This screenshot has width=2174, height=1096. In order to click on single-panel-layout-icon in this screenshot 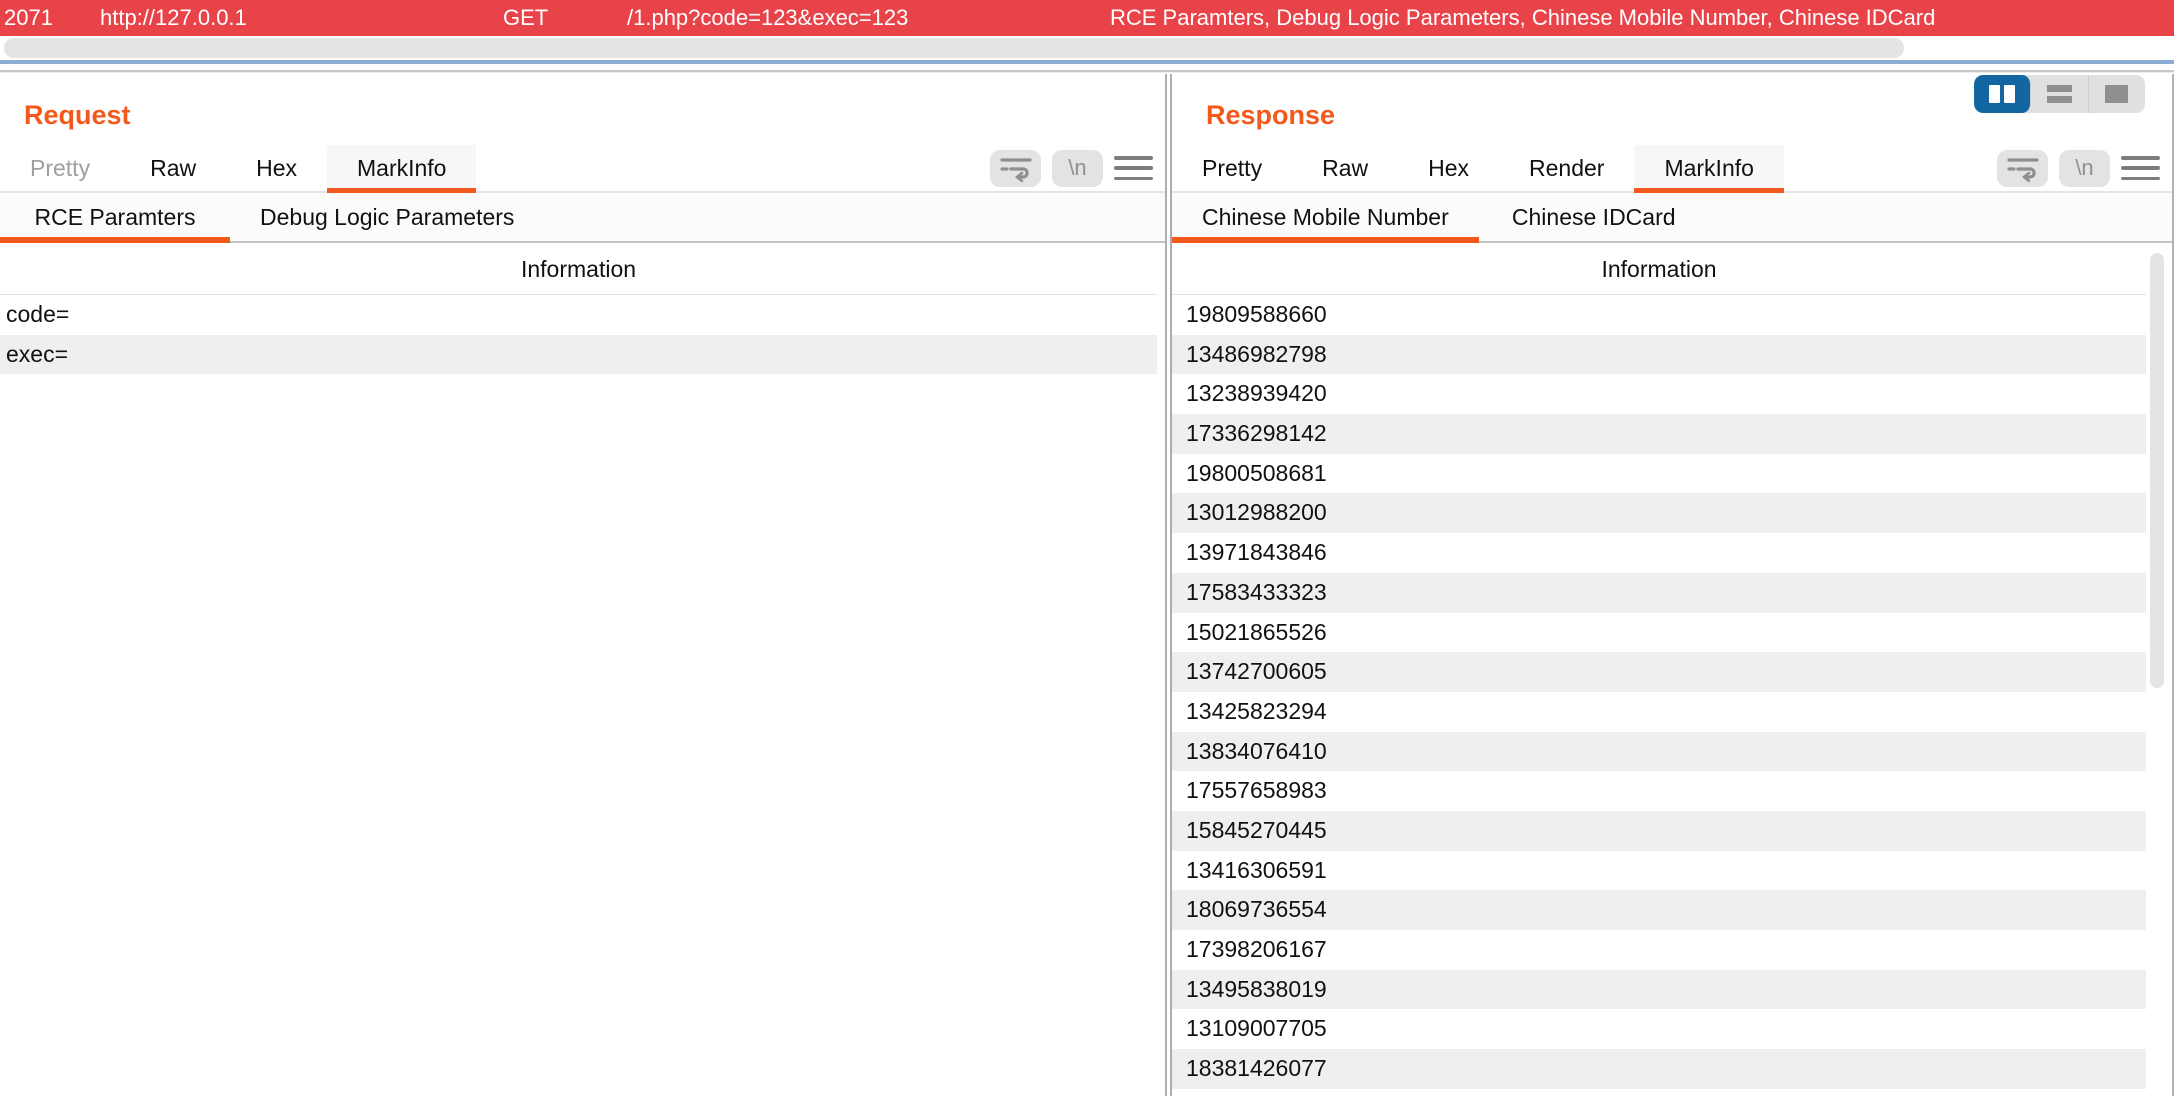, I will do `click(2117, 94)`.